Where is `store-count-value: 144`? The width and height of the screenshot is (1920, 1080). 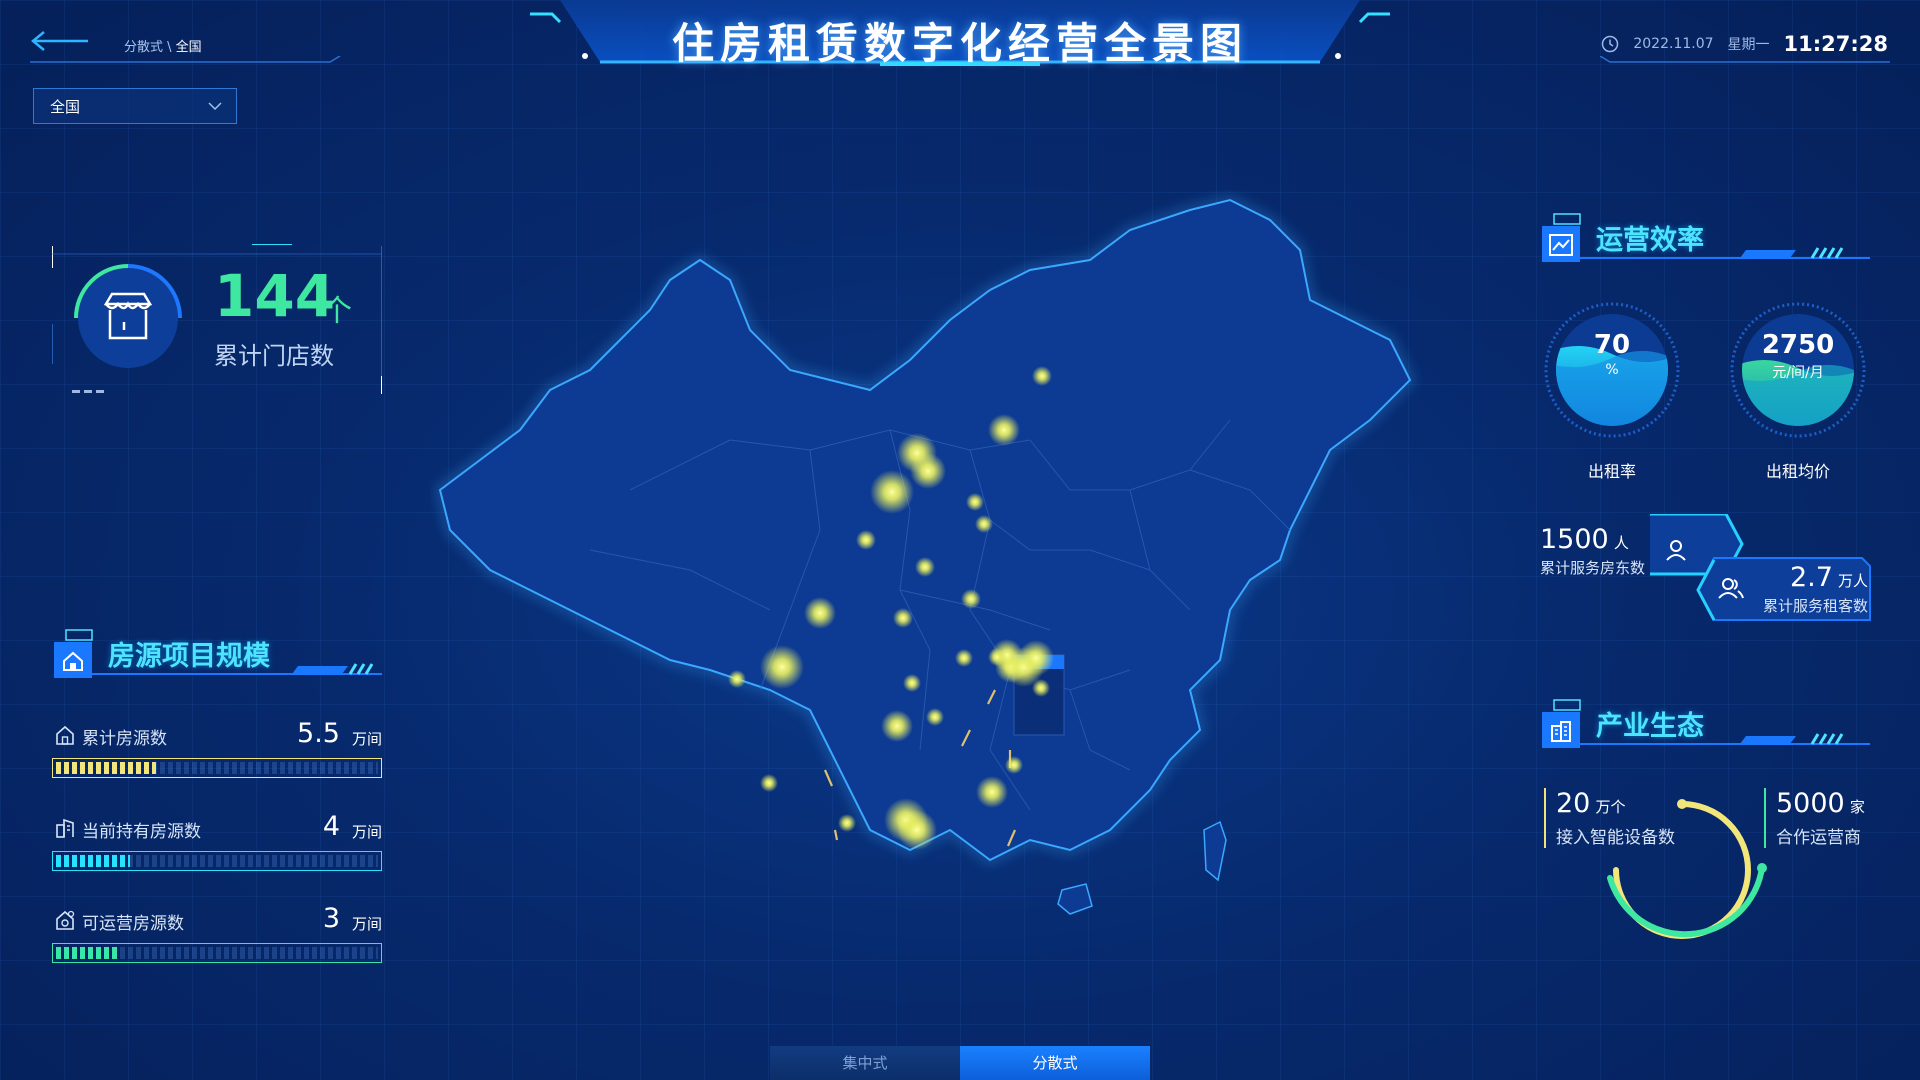
store-count-value: 144 is located at coordinates (275, 296).